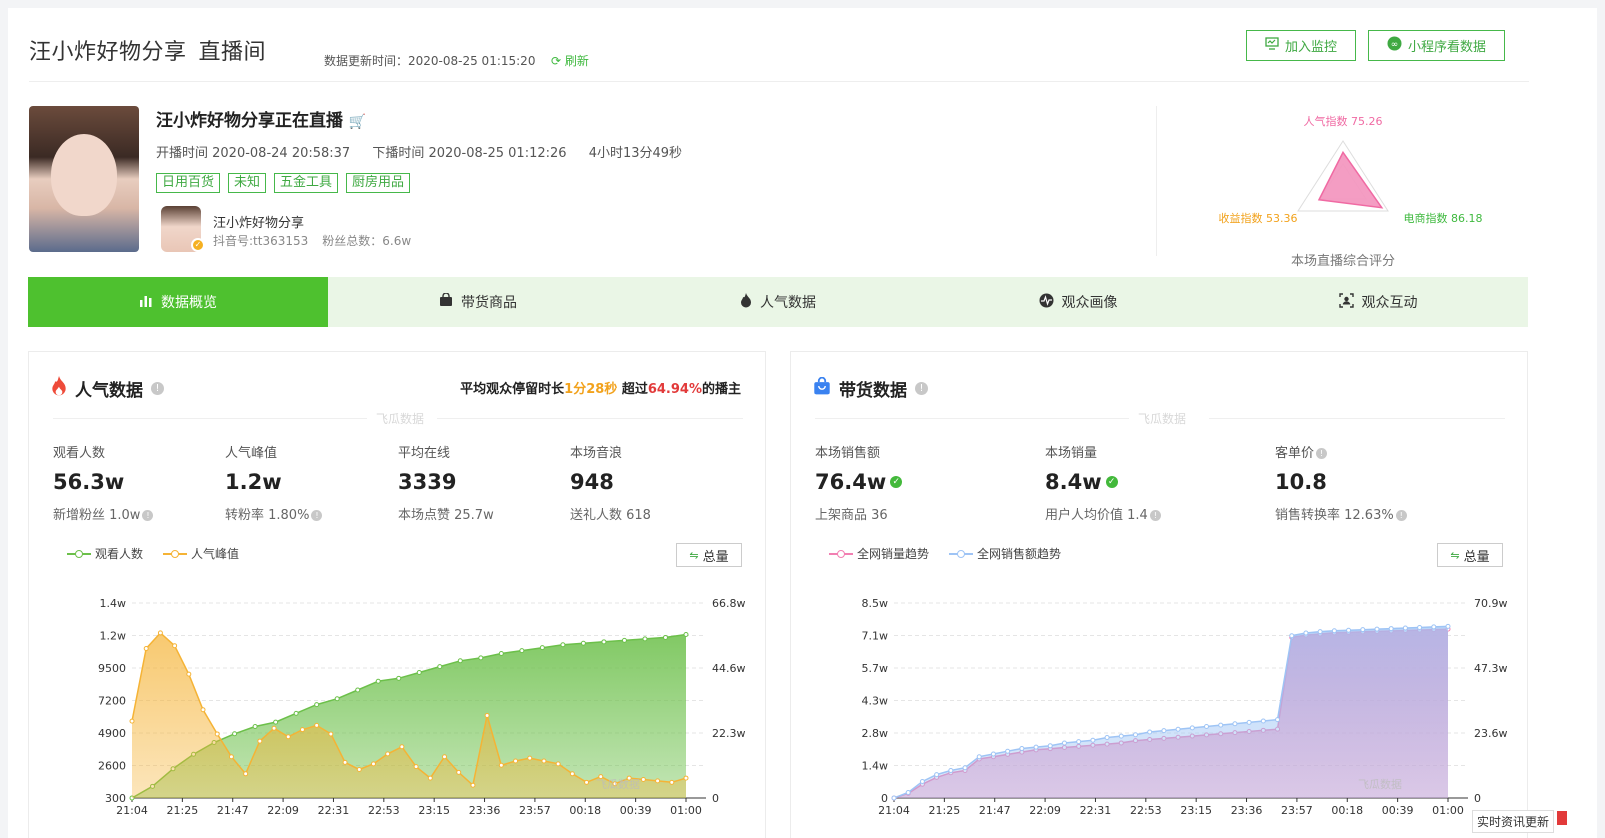 This screenshot has width=1605, height=838. I want to click on tab-label: 人气数据, so click(788, 303).